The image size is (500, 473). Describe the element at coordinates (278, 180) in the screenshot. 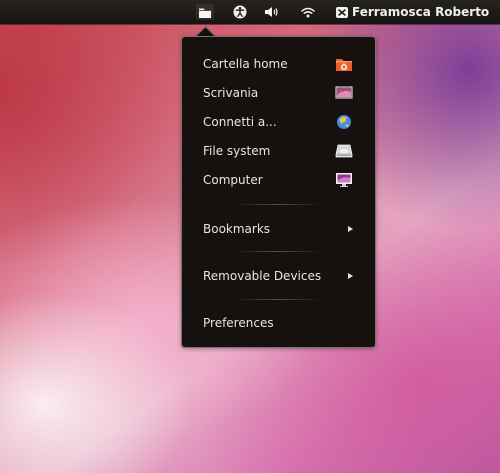

I see `menu-item-computer: Computer` at that location.